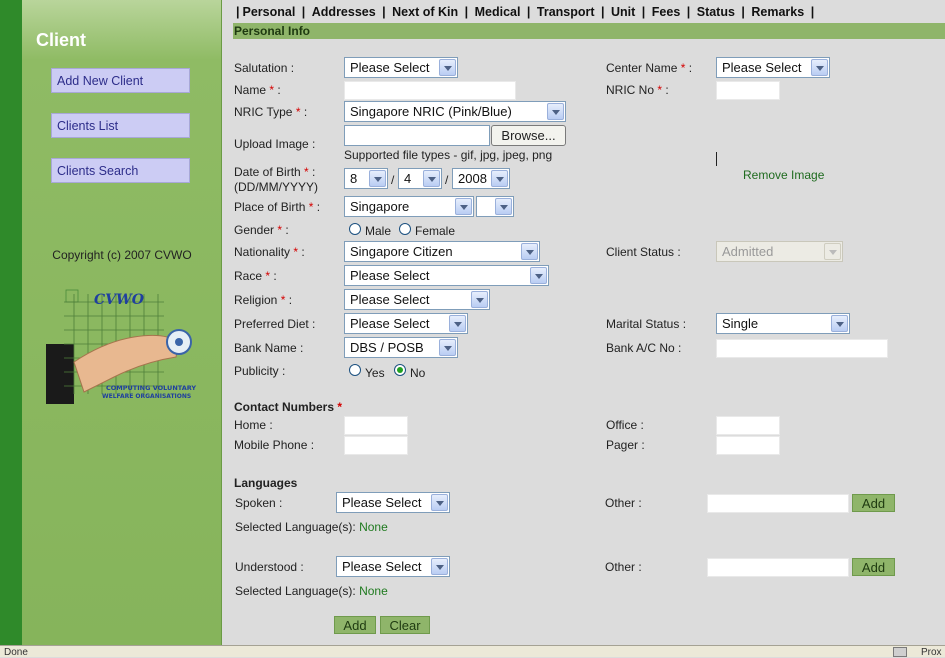  What do you see at coordinates (355, 229) in the screenshot?
I see `gender-male-radio` at bounding box center [355, 229].